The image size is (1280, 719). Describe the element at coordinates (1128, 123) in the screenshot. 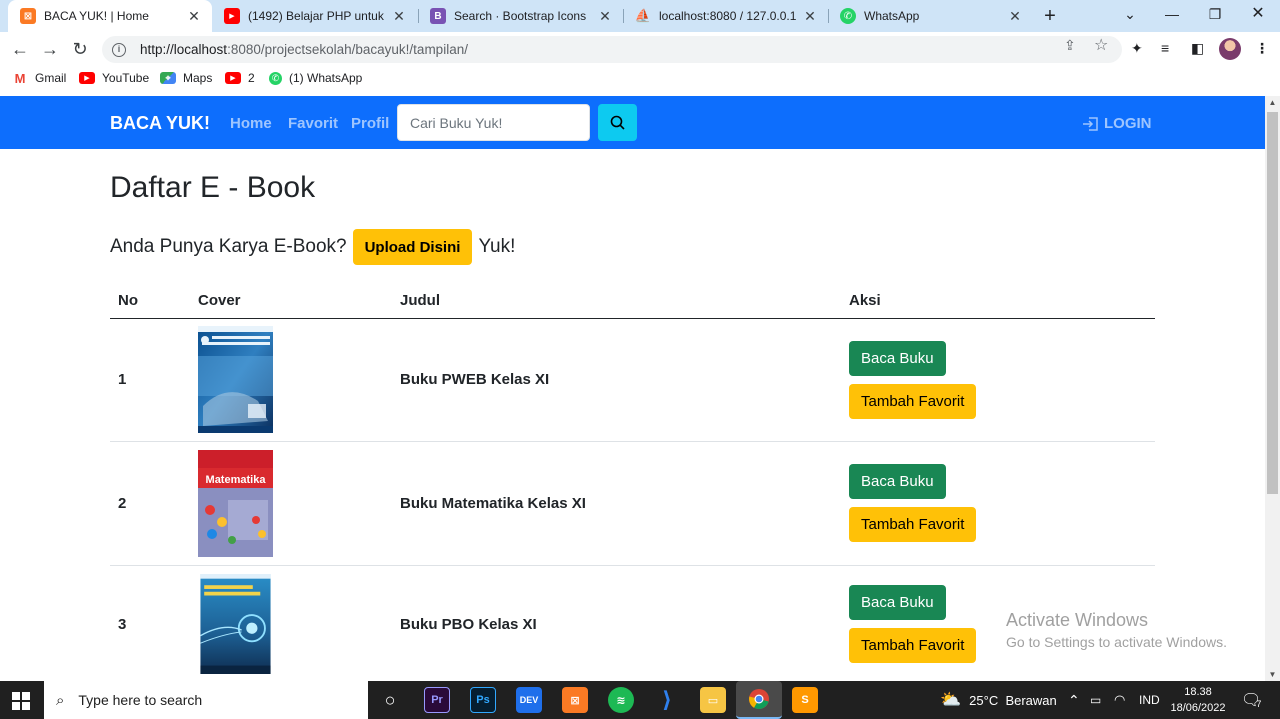

I see `login-label: LOGIN` at that location.